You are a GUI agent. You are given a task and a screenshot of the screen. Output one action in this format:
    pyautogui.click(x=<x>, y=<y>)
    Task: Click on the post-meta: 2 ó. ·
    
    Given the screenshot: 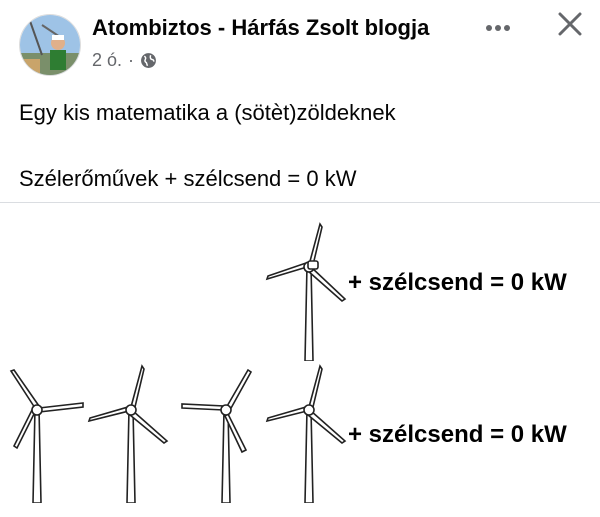 What is the action you would take?
    pyautogui.click(x=124, y=60)
    